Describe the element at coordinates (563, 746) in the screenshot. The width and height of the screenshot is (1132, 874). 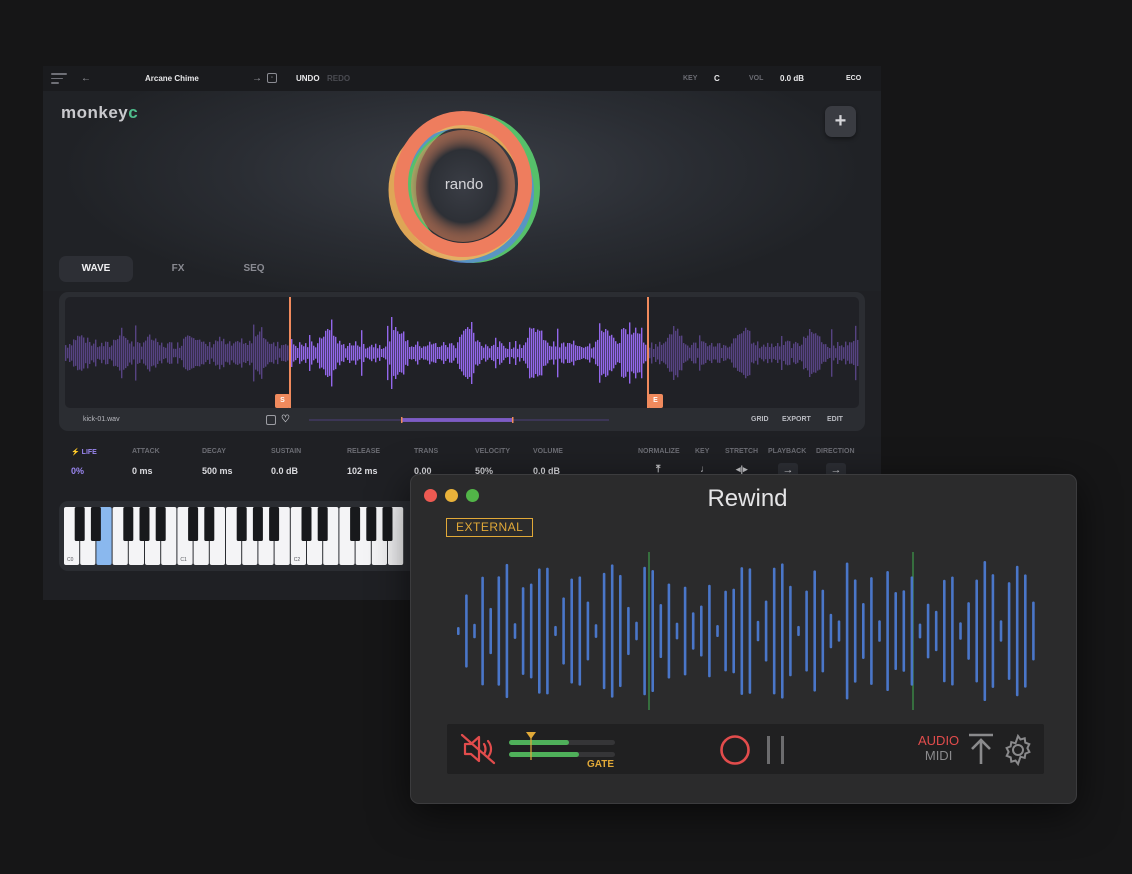
I see `level-meter` at that location.